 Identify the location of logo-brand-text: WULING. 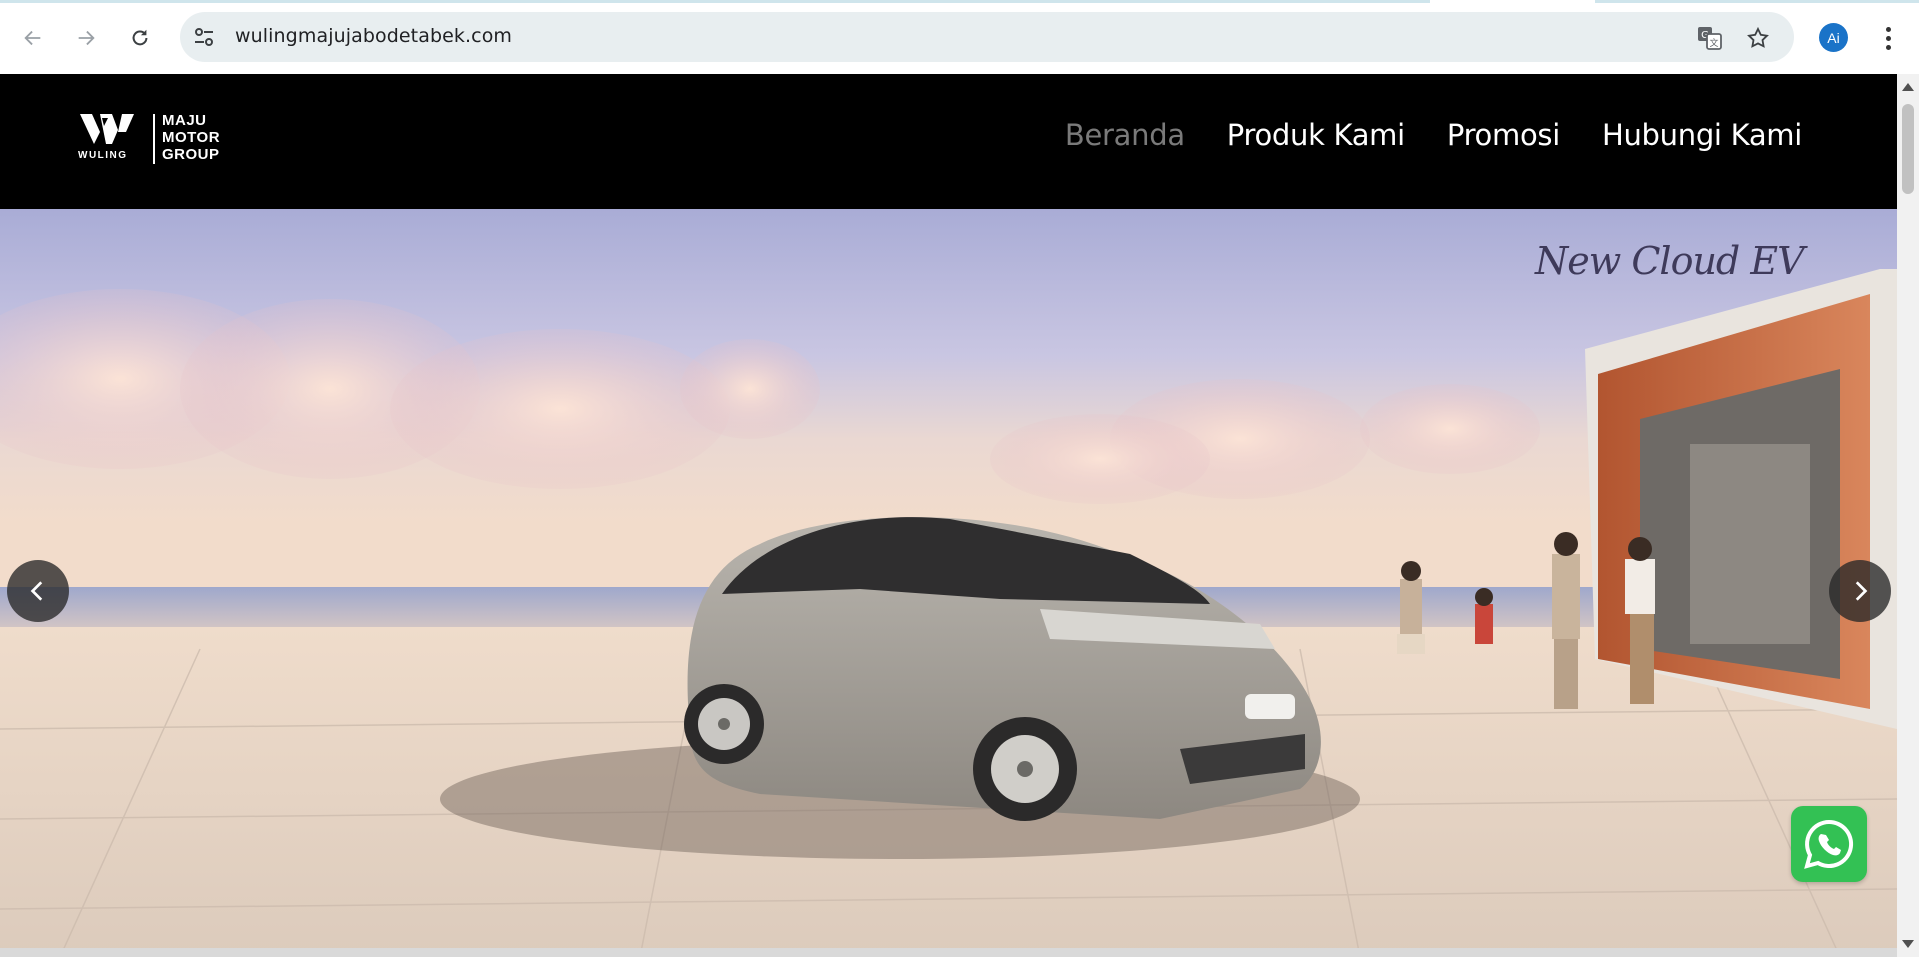
(103, 155).